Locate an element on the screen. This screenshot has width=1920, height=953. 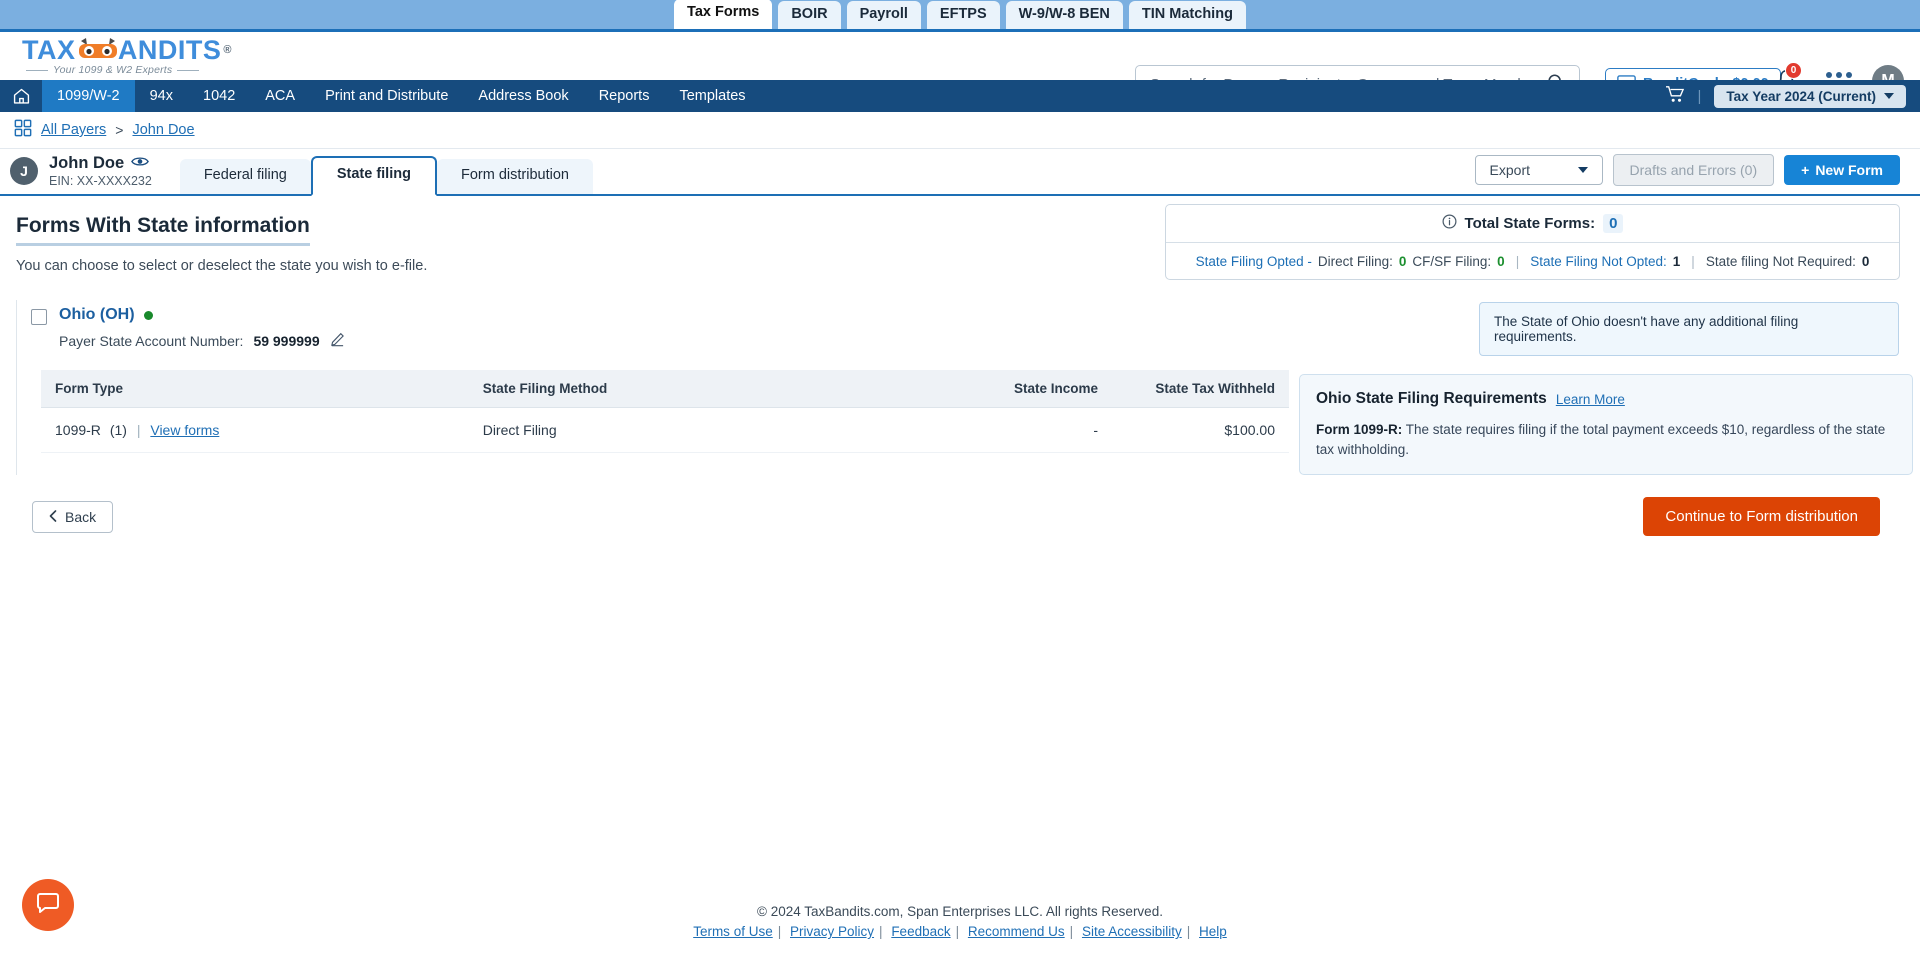
state-filing-not-opted-value: 1 is located at coordinates (1676, 261).